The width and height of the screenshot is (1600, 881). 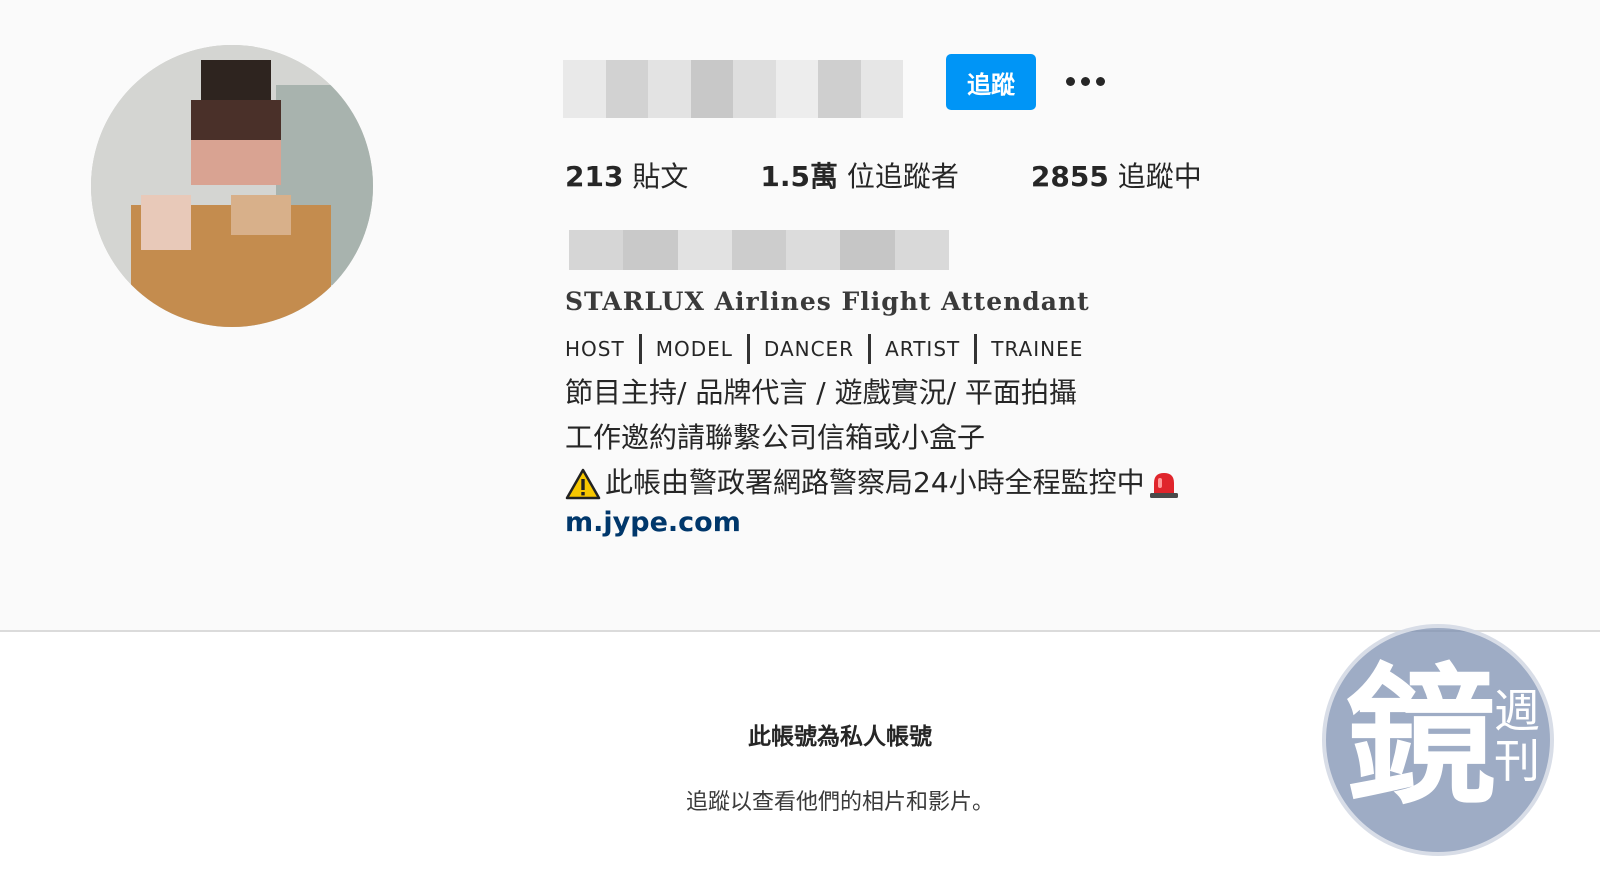 I want to click on stat-number: 1.5萬, so click(x=799, y=176).